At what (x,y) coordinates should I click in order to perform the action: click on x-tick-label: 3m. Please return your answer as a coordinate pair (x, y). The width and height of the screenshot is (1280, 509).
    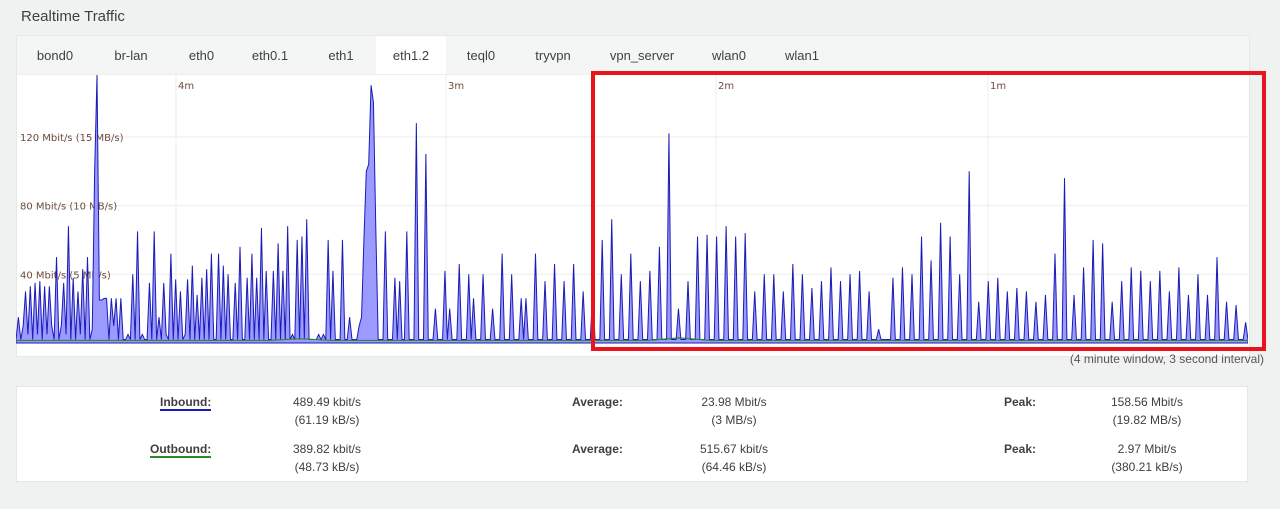
    Looking at the image, I should click on (456, 86).